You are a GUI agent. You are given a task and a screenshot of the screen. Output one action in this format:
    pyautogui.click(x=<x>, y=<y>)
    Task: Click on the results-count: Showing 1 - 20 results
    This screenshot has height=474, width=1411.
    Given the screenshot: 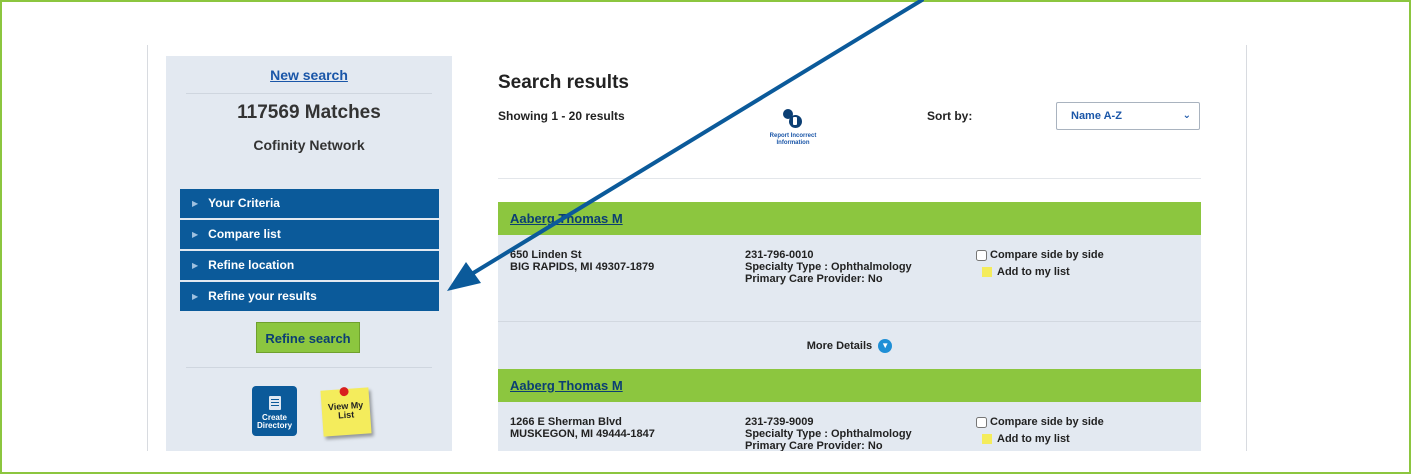 What is the action you would take?
    pyautogui.click(x=561, y=116)
    